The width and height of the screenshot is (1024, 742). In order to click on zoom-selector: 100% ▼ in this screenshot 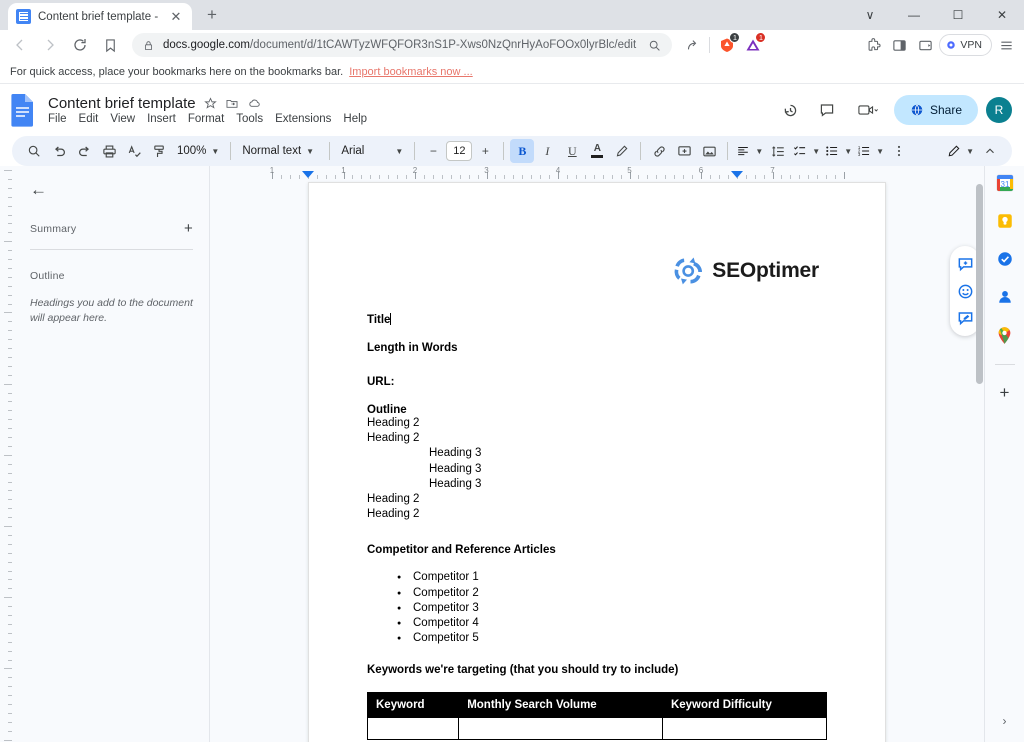, I will do `click(198, 151)`.